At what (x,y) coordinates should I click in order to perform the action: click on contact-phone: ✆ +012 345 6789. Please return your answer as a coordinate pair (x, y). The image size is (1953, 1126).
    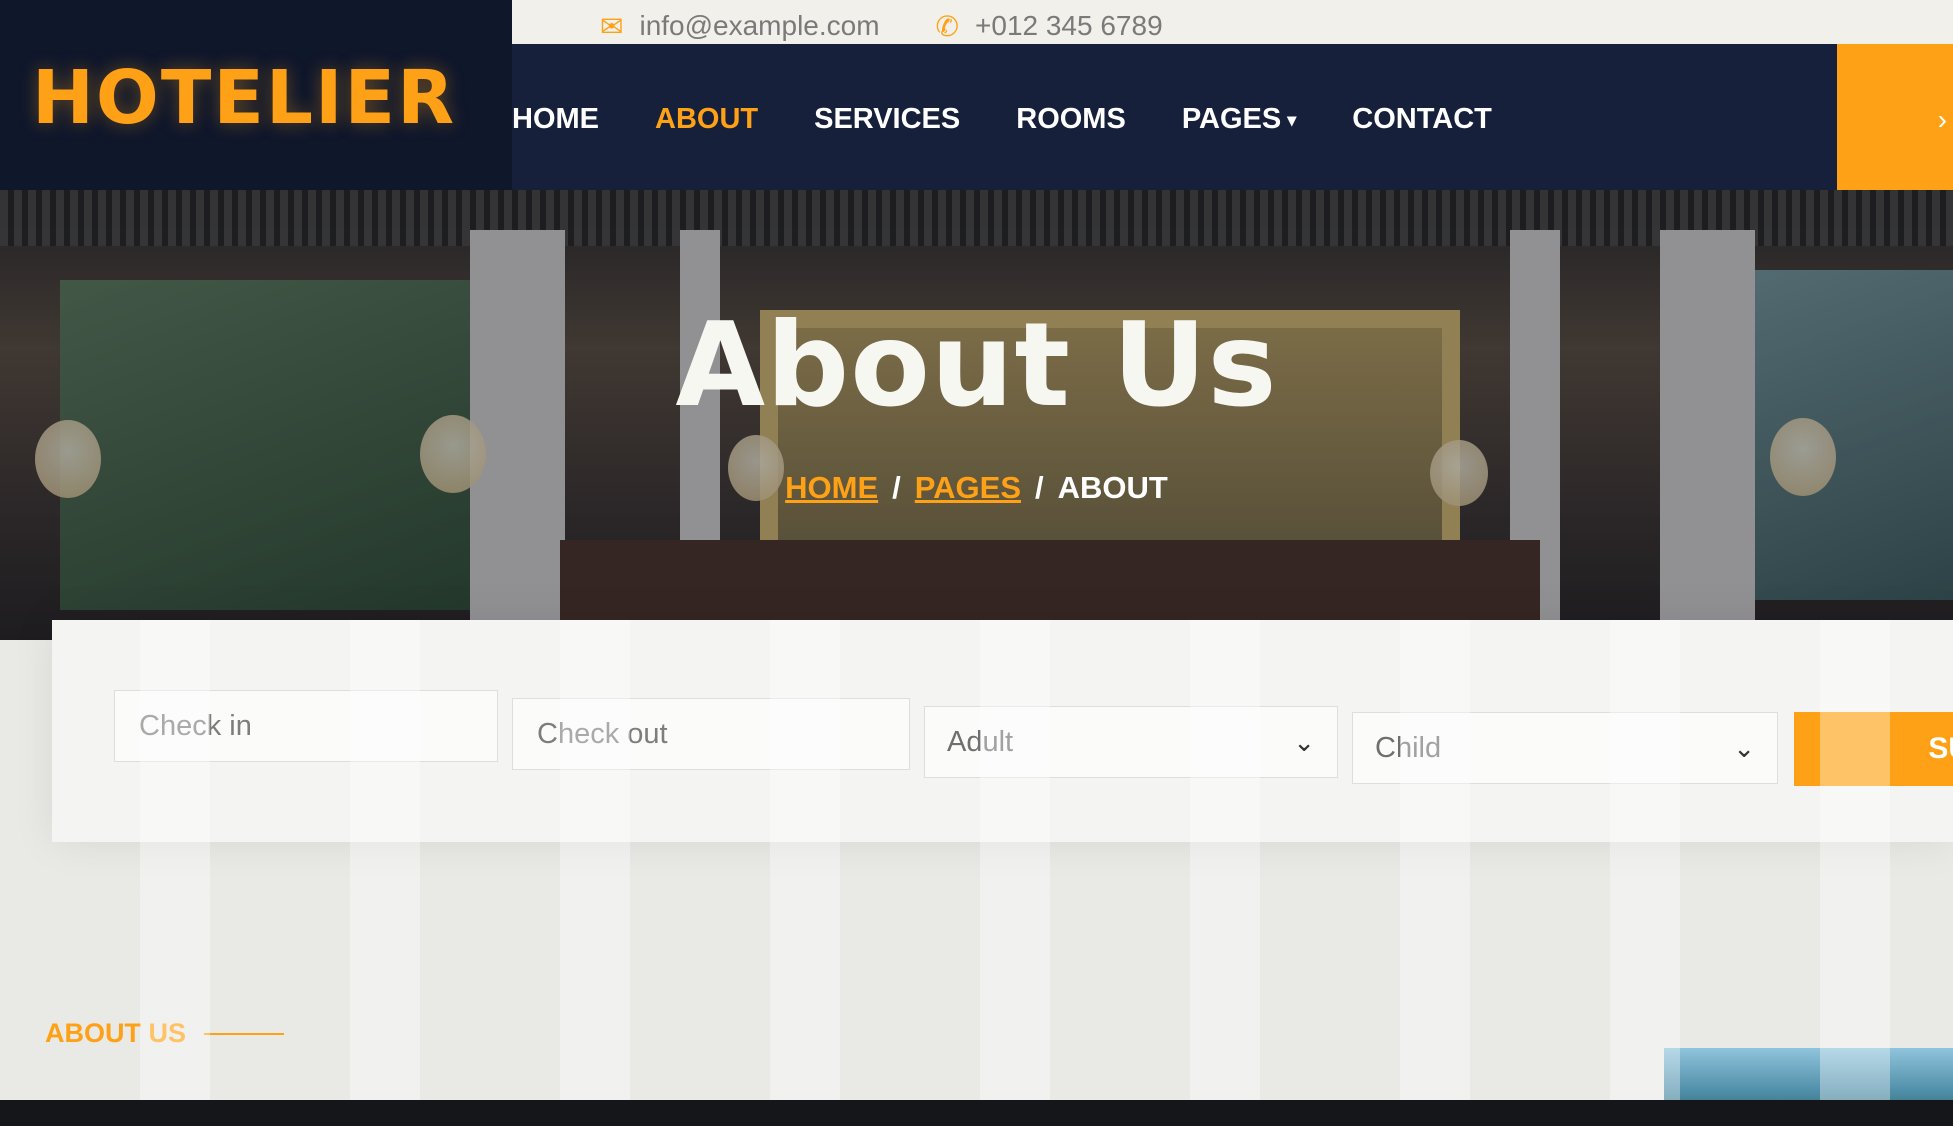
    Looking at the image, I should click on (1049, 26).